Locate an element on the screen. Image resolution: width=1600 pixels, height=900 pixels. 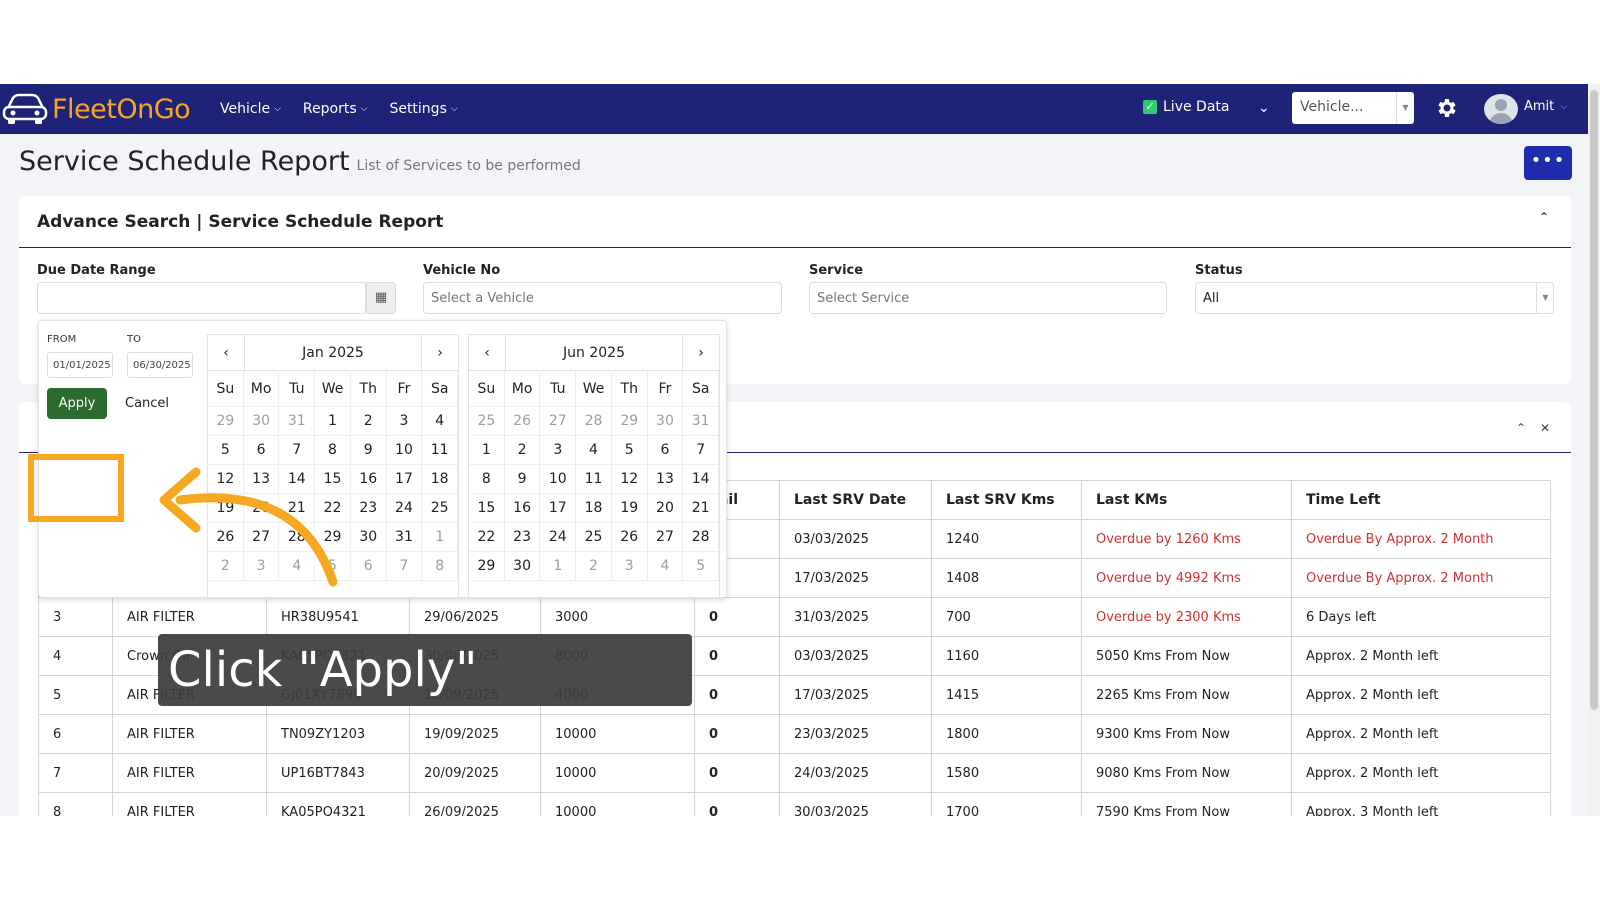
to-date-input: 06/30/2025 is located at coordinates (160, 365).